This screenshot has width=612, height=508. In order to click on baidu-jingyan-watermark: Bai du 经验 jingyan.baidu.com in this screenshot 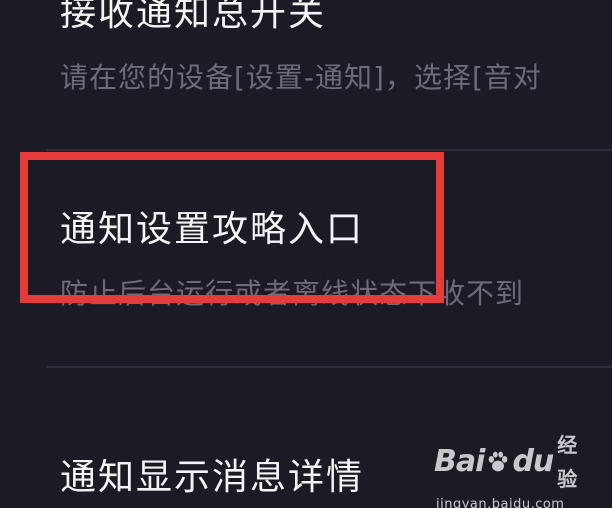, I will do `click(509, 468)`.